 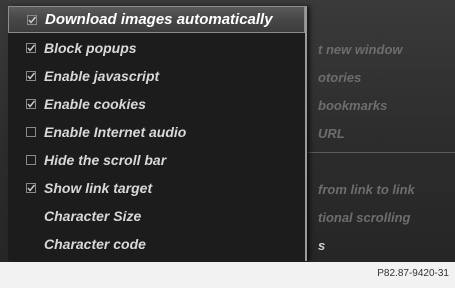 I want to click on menu-item-label: Character Size, so click(x=93, y=215).